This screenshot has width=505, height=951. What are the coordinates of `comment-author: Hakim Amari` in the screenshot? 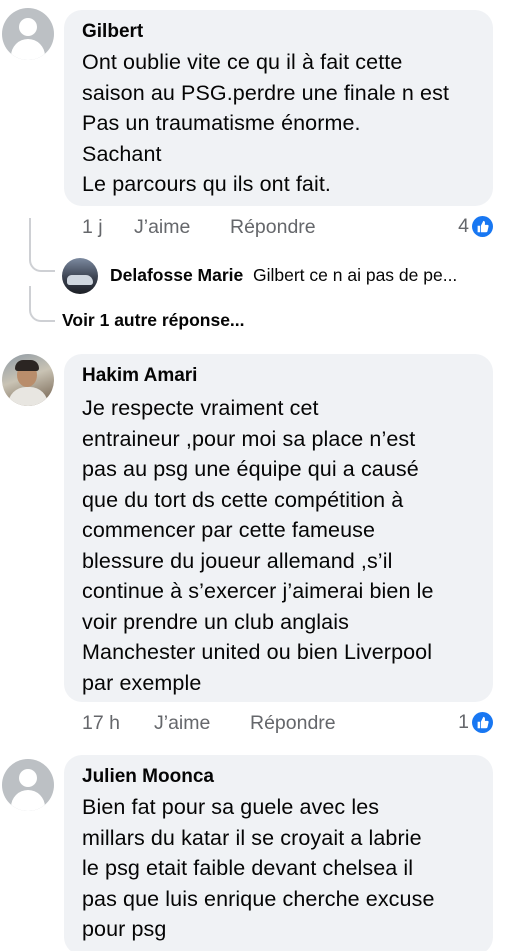 It's located at (279, 376).